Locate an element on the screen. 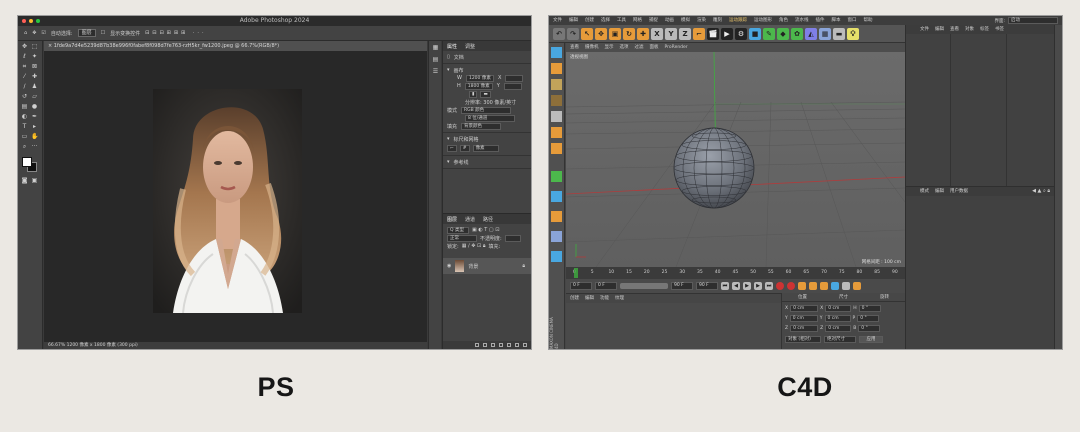  collapse-icon: ▾ is located at coordinates (448, 162).